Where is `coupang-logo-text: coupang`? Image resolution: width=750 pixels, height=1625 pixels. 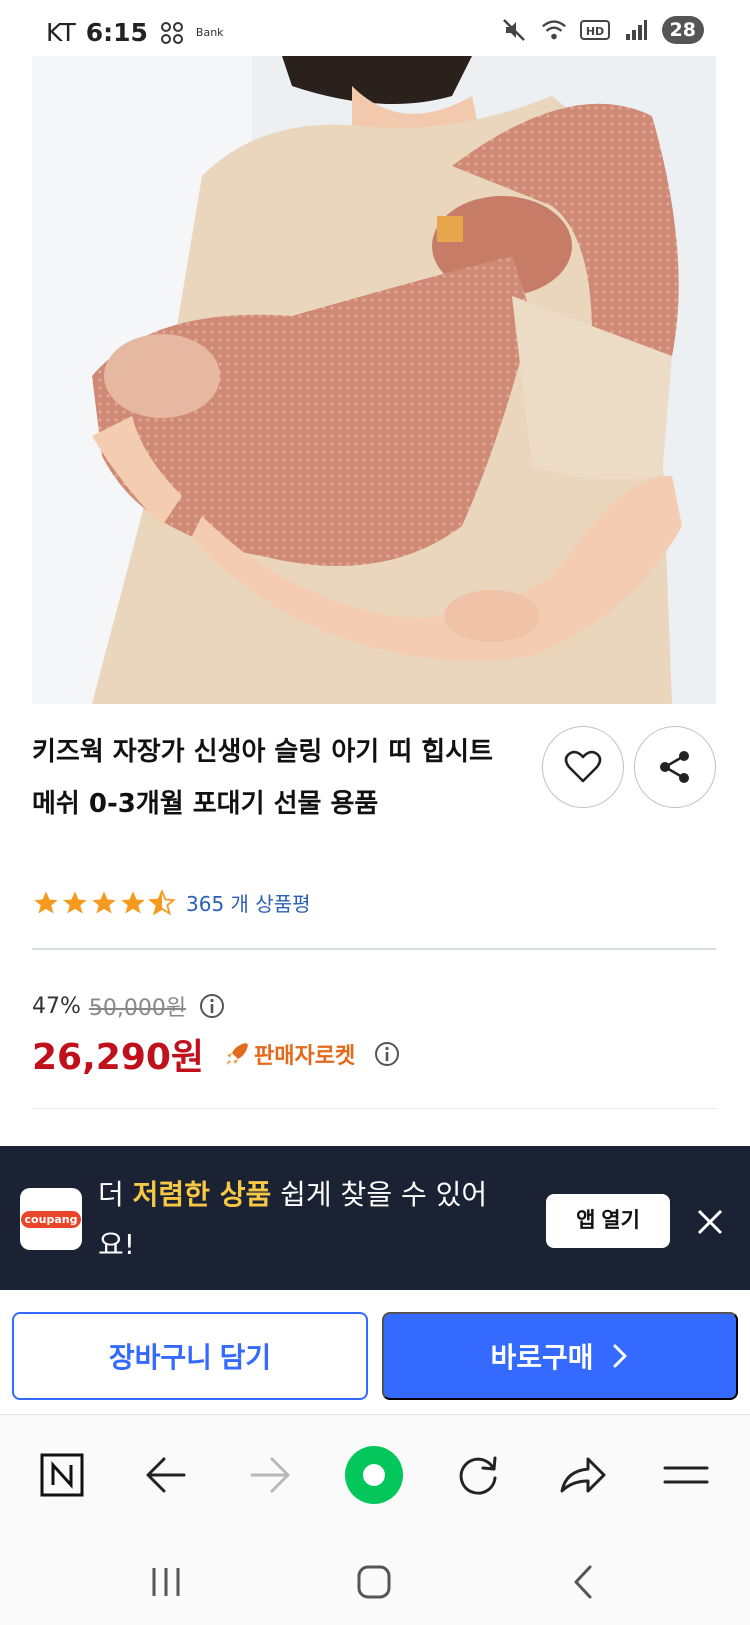
coupang-logo-text: coupang is located at coordinates (51, 1219).